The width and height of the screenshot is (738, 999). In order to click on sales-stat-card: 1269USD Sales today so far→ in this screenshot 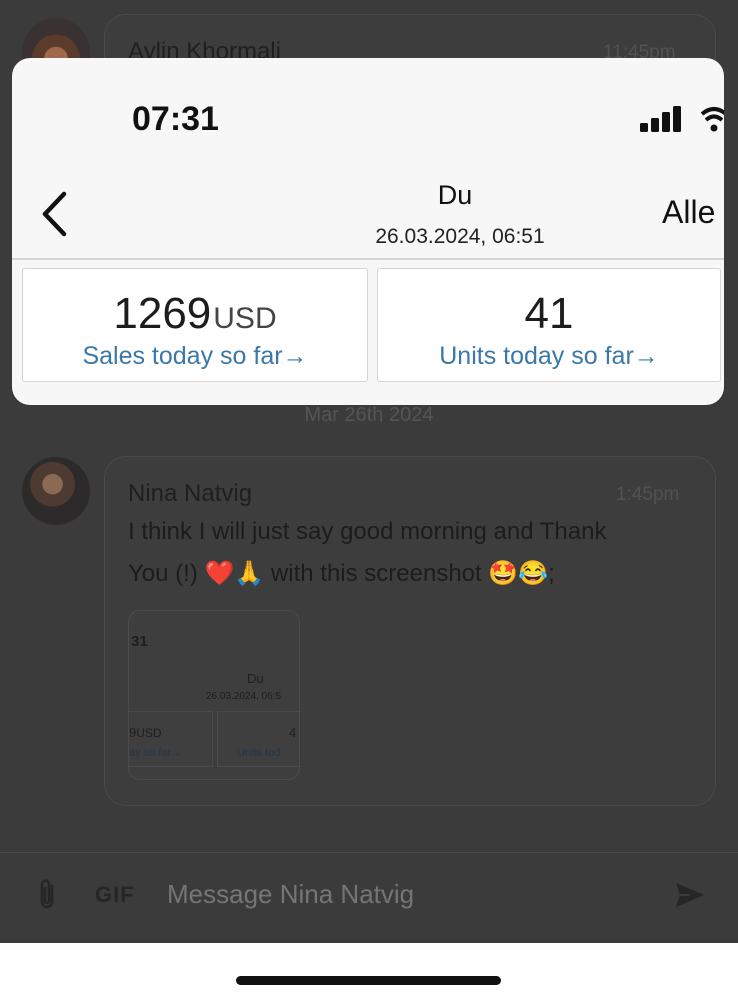, I will do `click(195, 325)`.